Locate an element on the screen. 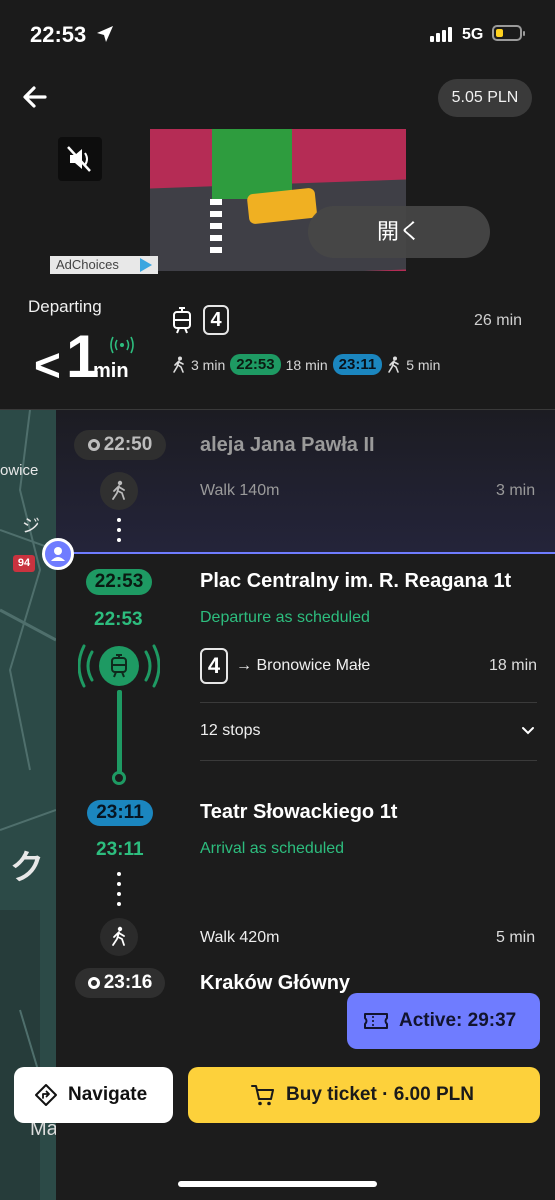 The image size is (555, 1200). end-time: 23:16 is located at coordinates (128, 982).